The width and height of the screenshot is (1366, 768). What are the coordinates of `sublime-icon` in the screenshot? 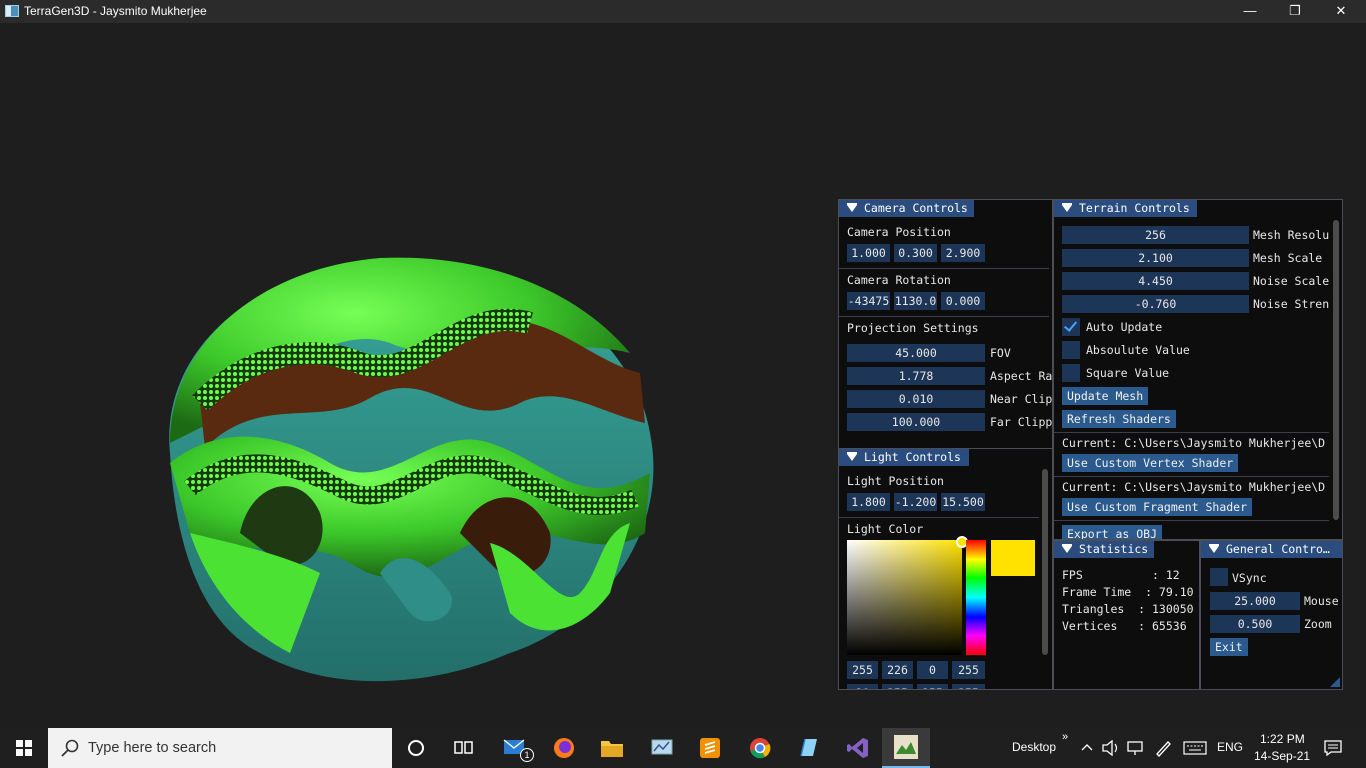 It's located at (710, 748).